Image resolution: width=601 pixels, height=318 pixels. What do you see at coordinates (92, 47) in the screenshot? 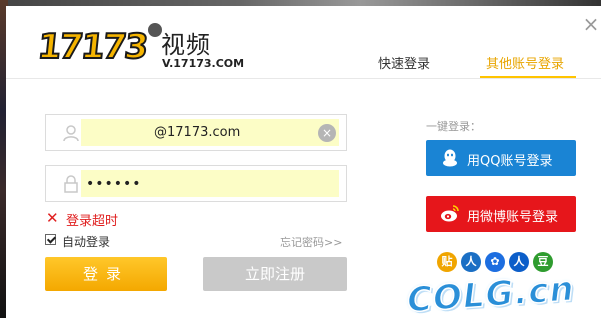
I see `logo-digits: 17173` at bounding box center [92, 47].